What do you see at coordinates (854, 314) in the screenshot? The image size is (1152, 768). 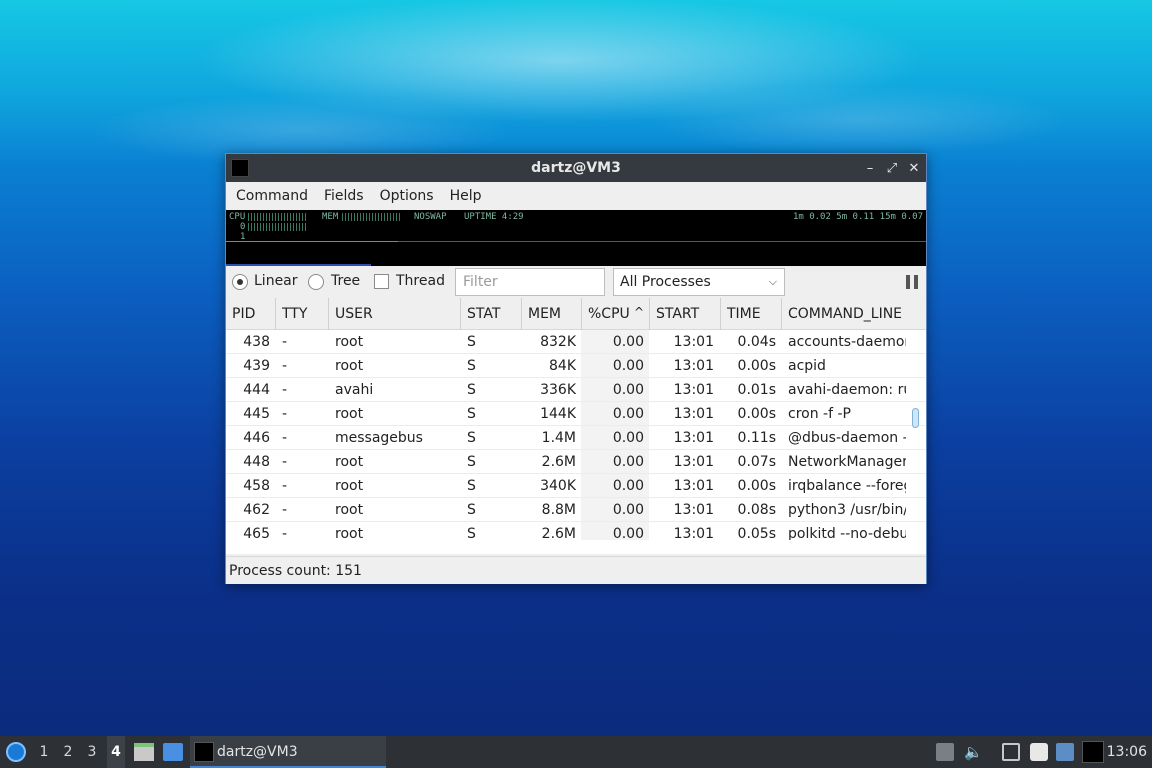 I see `col-command-line: COMMAND_LINE` at bounding box center [854, 314].